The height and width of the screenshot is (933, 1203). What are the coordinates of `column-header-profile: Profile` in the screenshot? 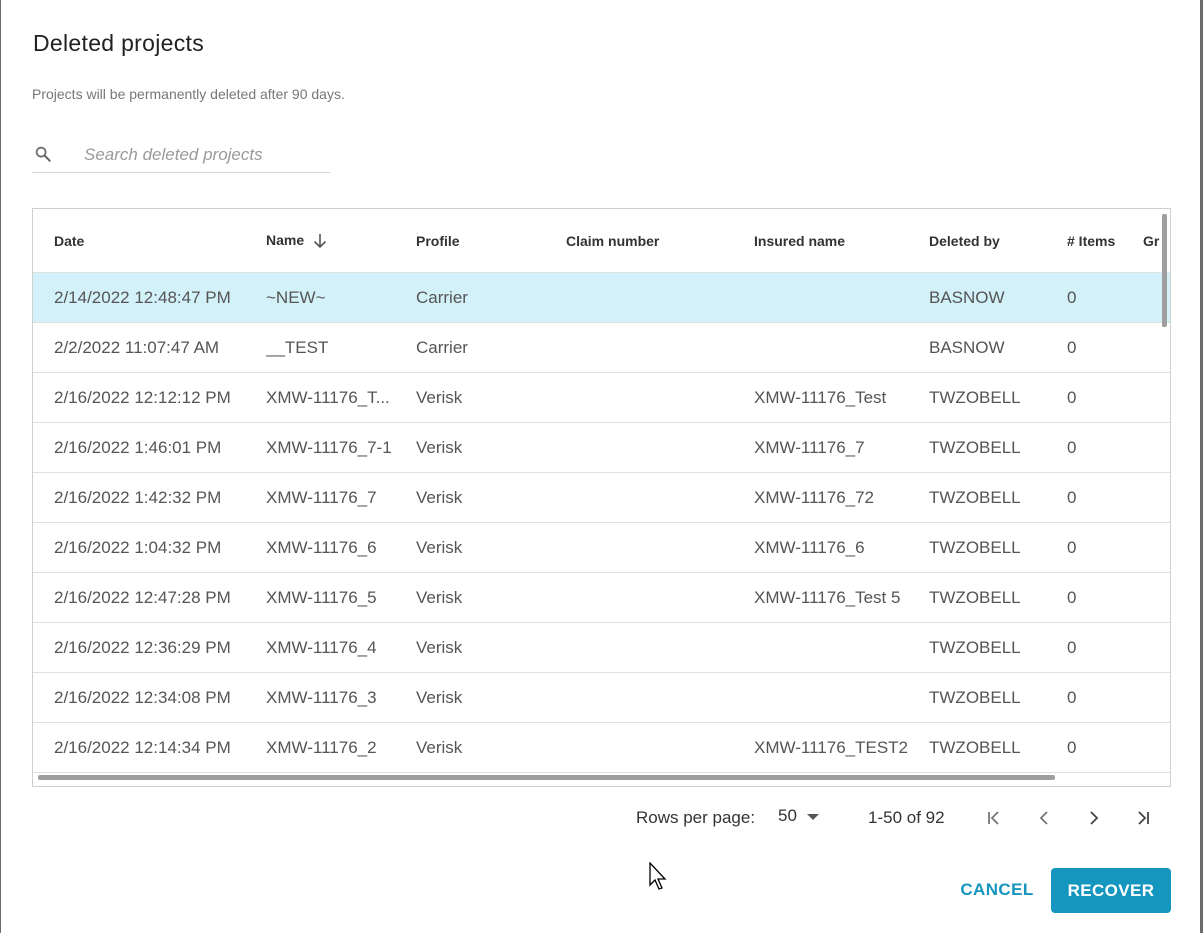 It's located at (491, 241).